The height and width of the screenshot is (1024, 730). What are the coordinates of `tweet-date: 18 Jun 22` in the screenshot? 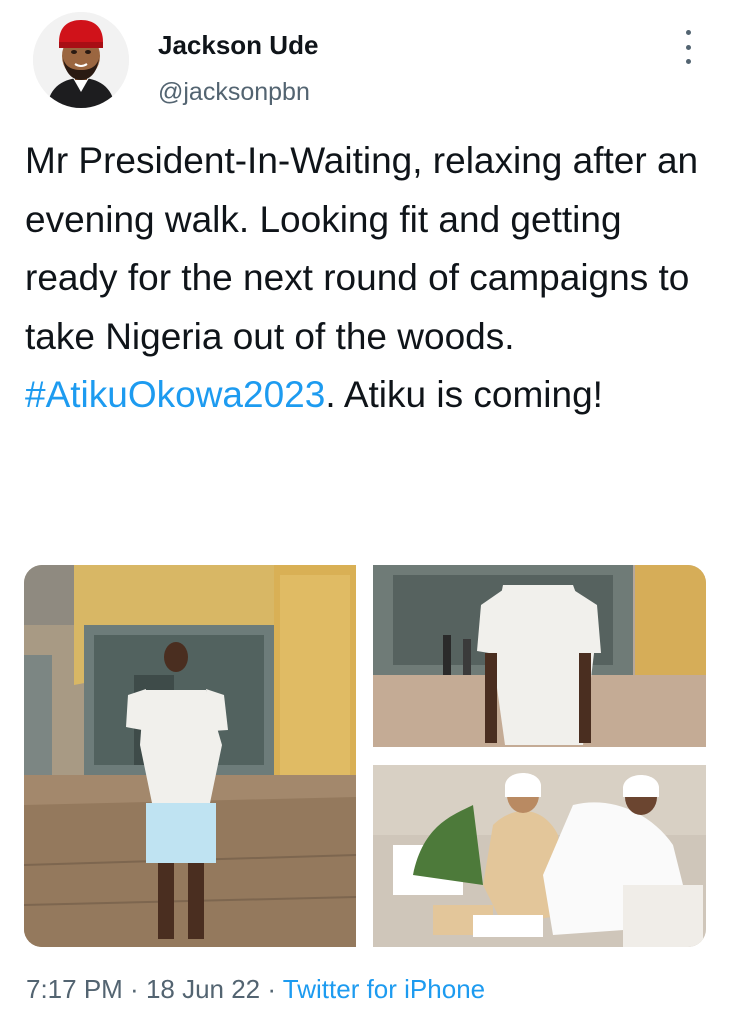 It's located at (203, 989).